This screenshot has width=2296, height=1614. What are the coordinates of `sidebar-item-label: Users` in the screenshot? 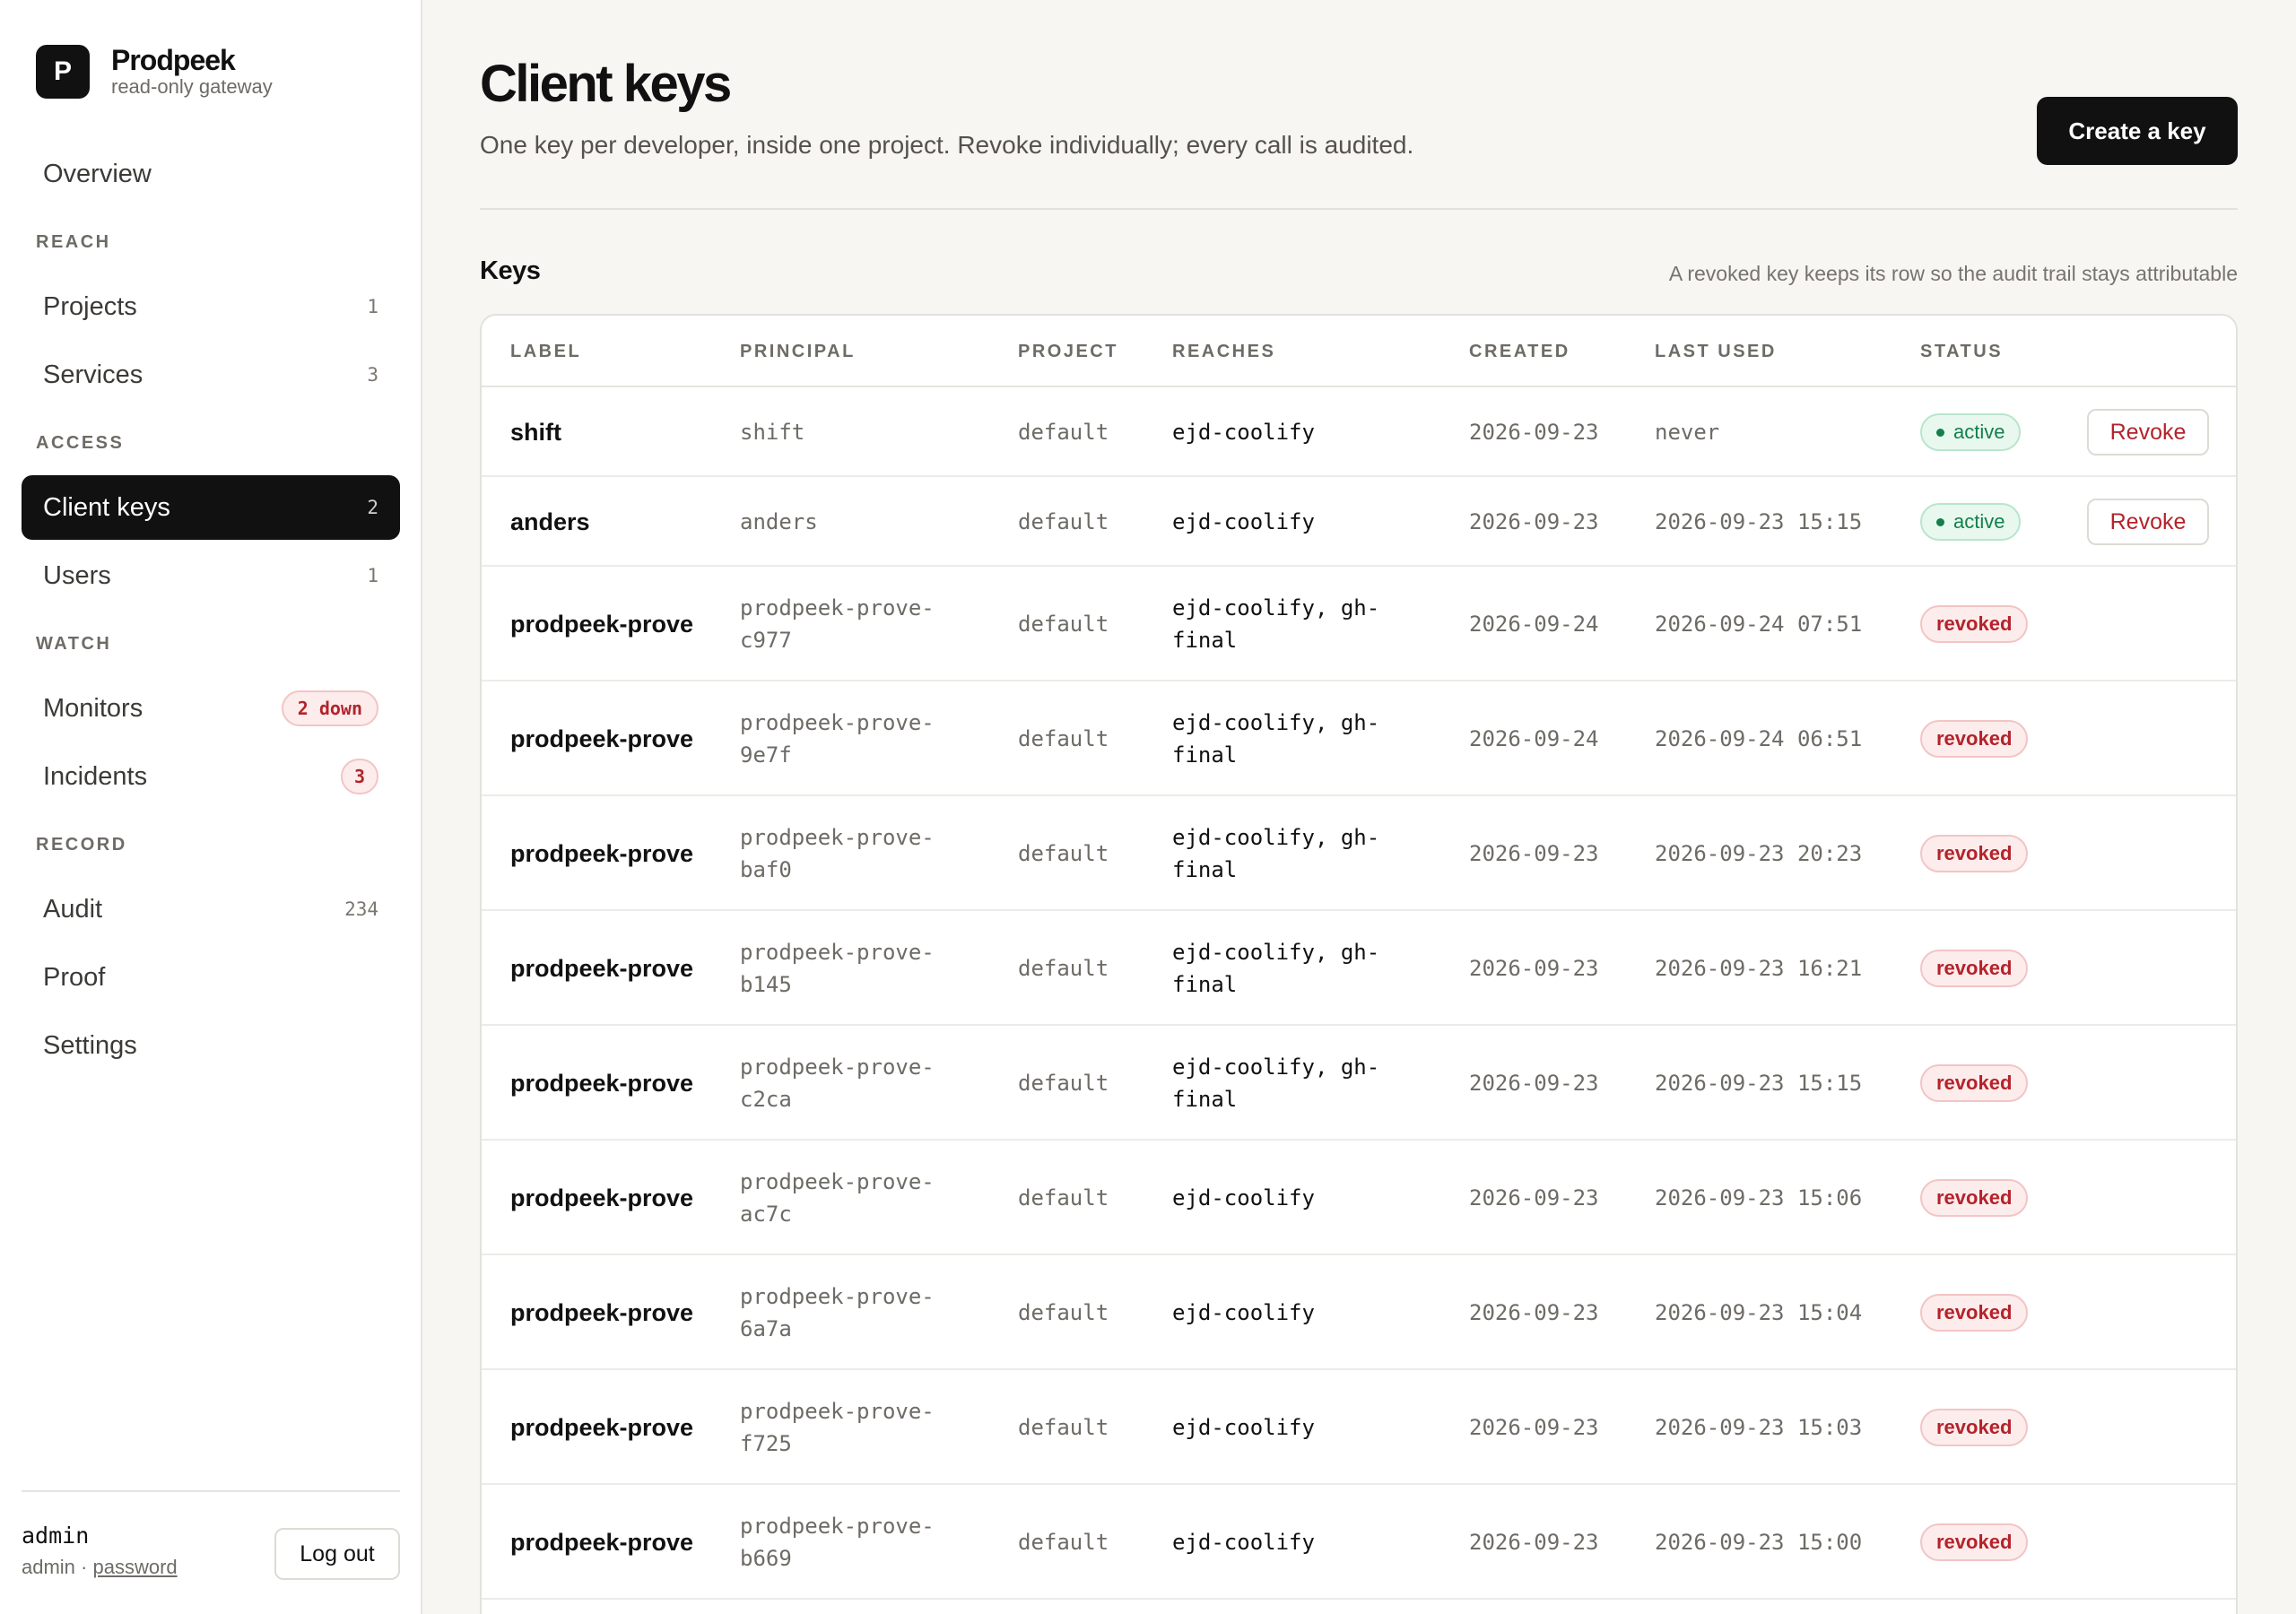 It's located at (77, 575).